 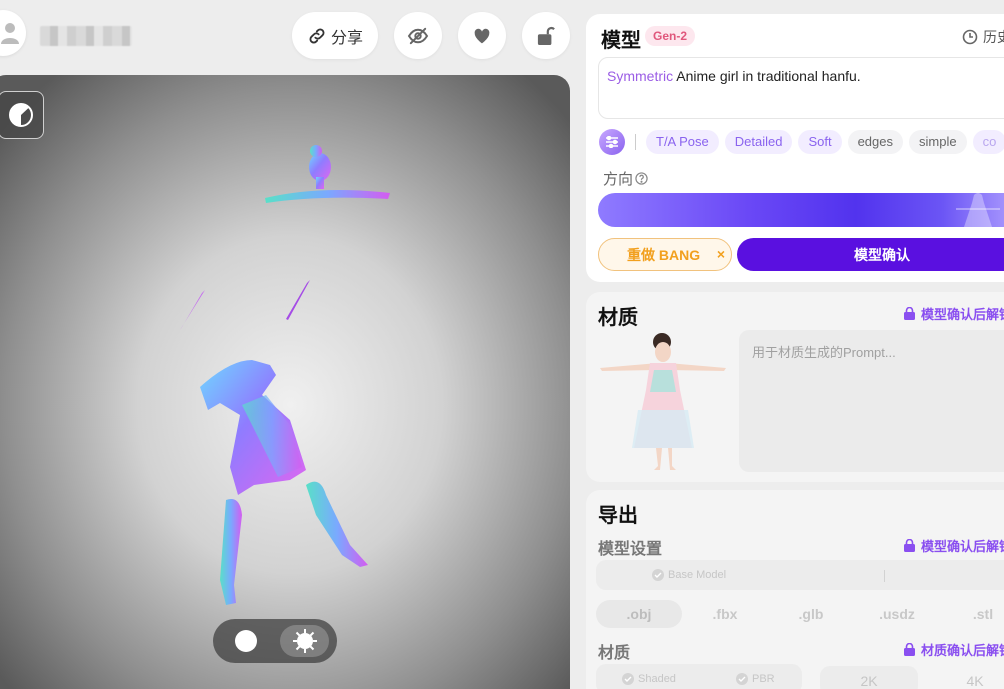 What do you see at coordinates (231, 552) in the screenshot?
I see `model-leg-left` at bounding box center [231, 552].